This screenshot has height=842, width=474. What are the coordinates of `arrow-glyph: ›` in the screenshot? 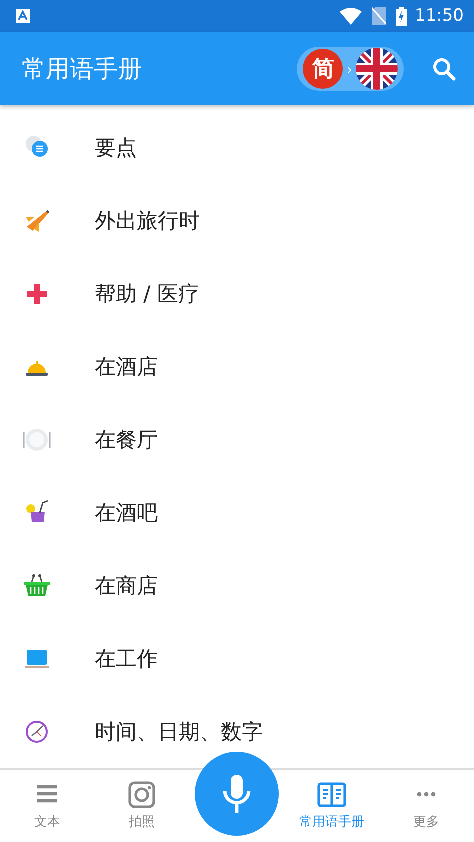 It's located at (349, 68).